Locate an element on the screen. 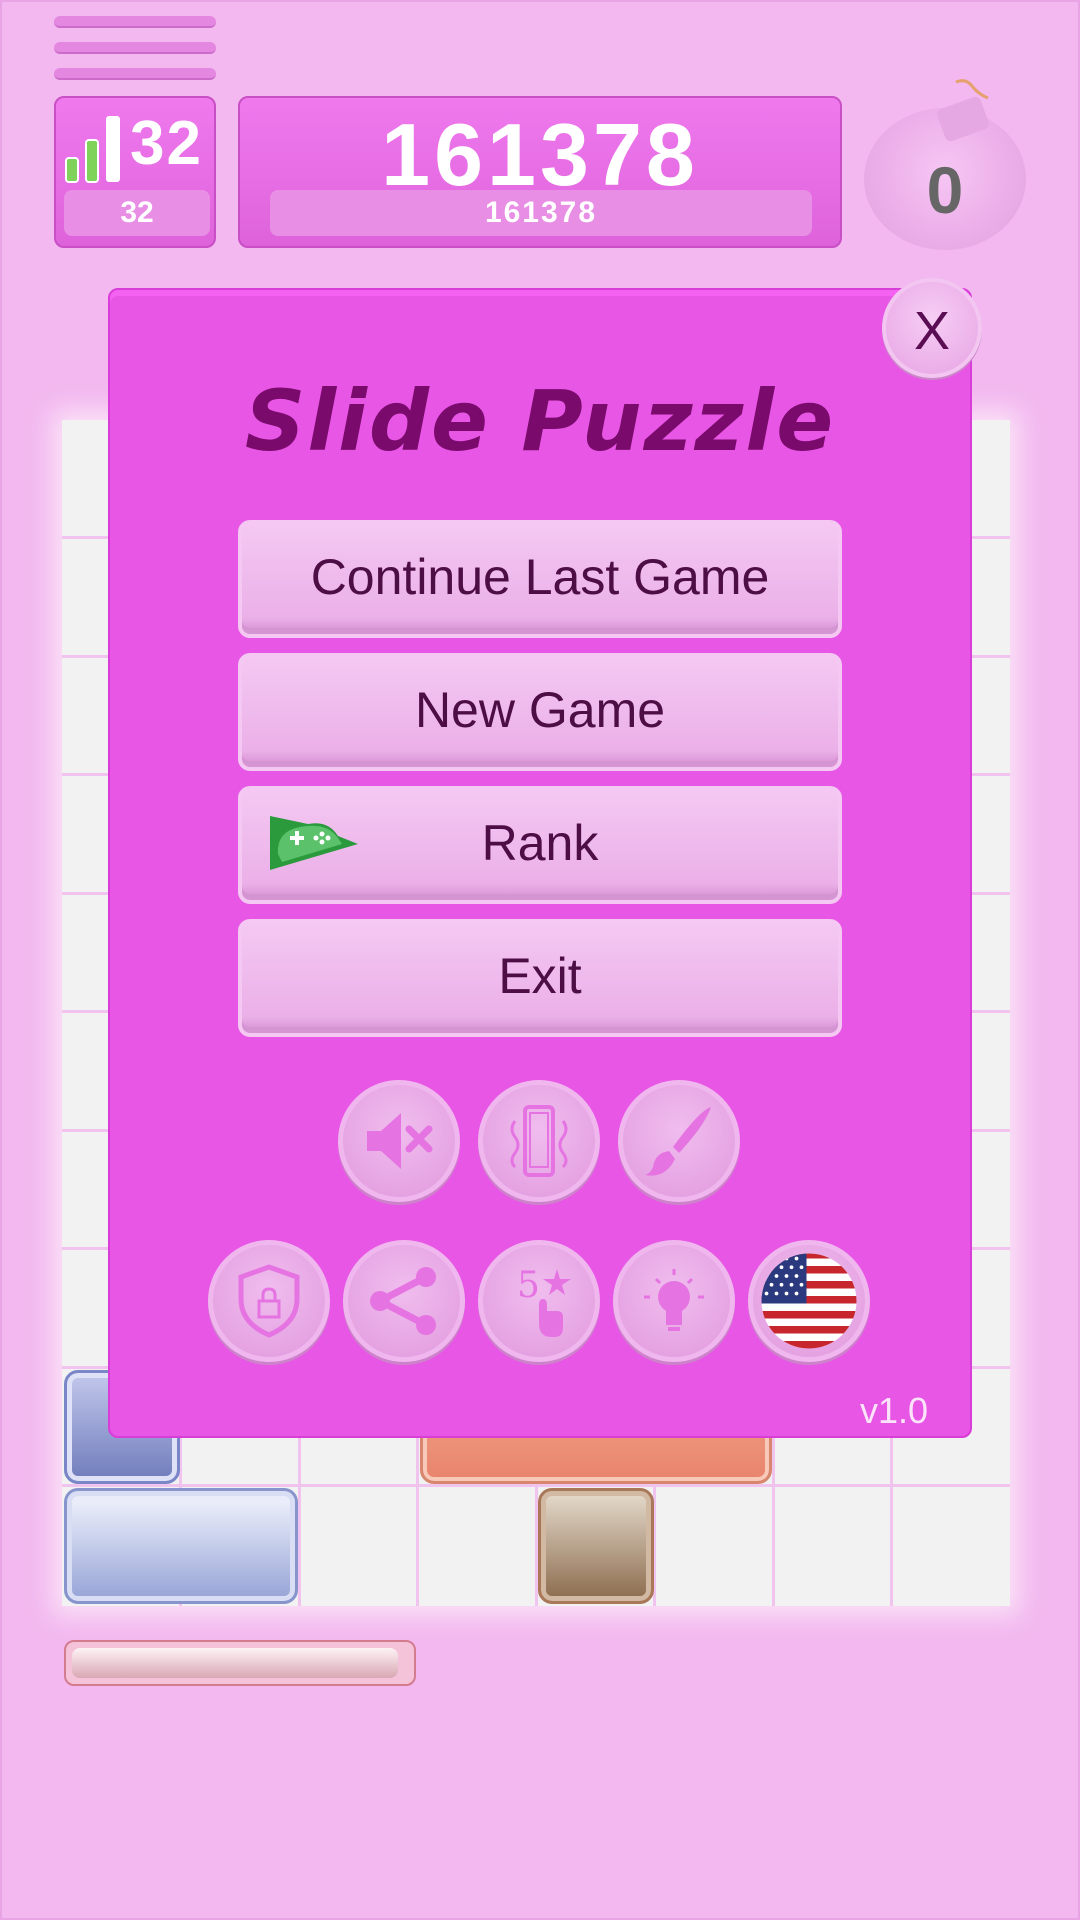 Image resolution: width=1080 pixels, height=1920 pixels. new-game-button: New Game is located at coordinates (540, 712).